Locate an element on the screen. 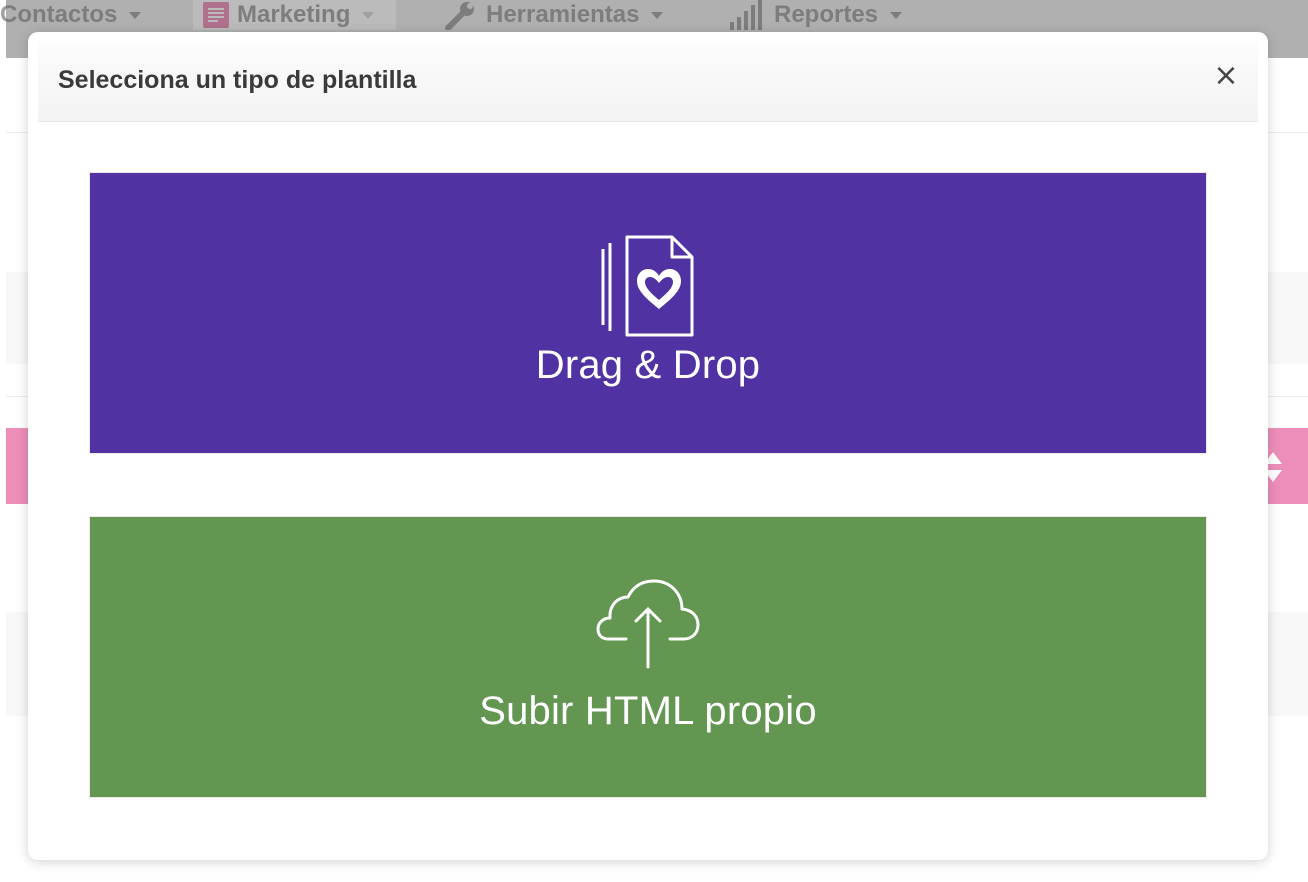 The width and height of the screenshot is (1308, 882). cloud-upload-icon is located at coordinates (648, 624).